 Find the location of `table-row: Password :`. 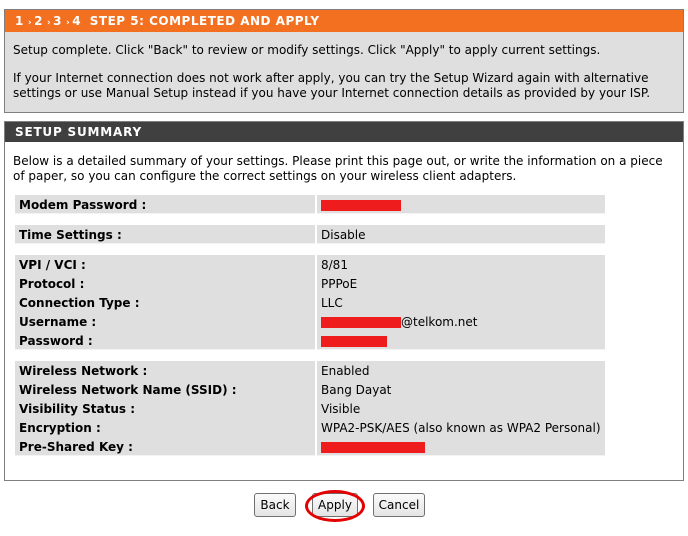

table-row: Password : is located at coordinates (310, 340).